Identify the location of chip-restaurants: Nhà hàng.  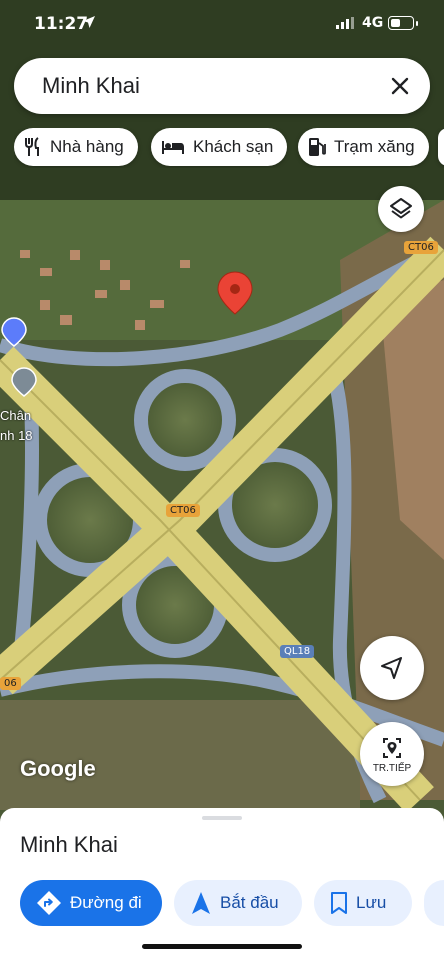
(76, 147).